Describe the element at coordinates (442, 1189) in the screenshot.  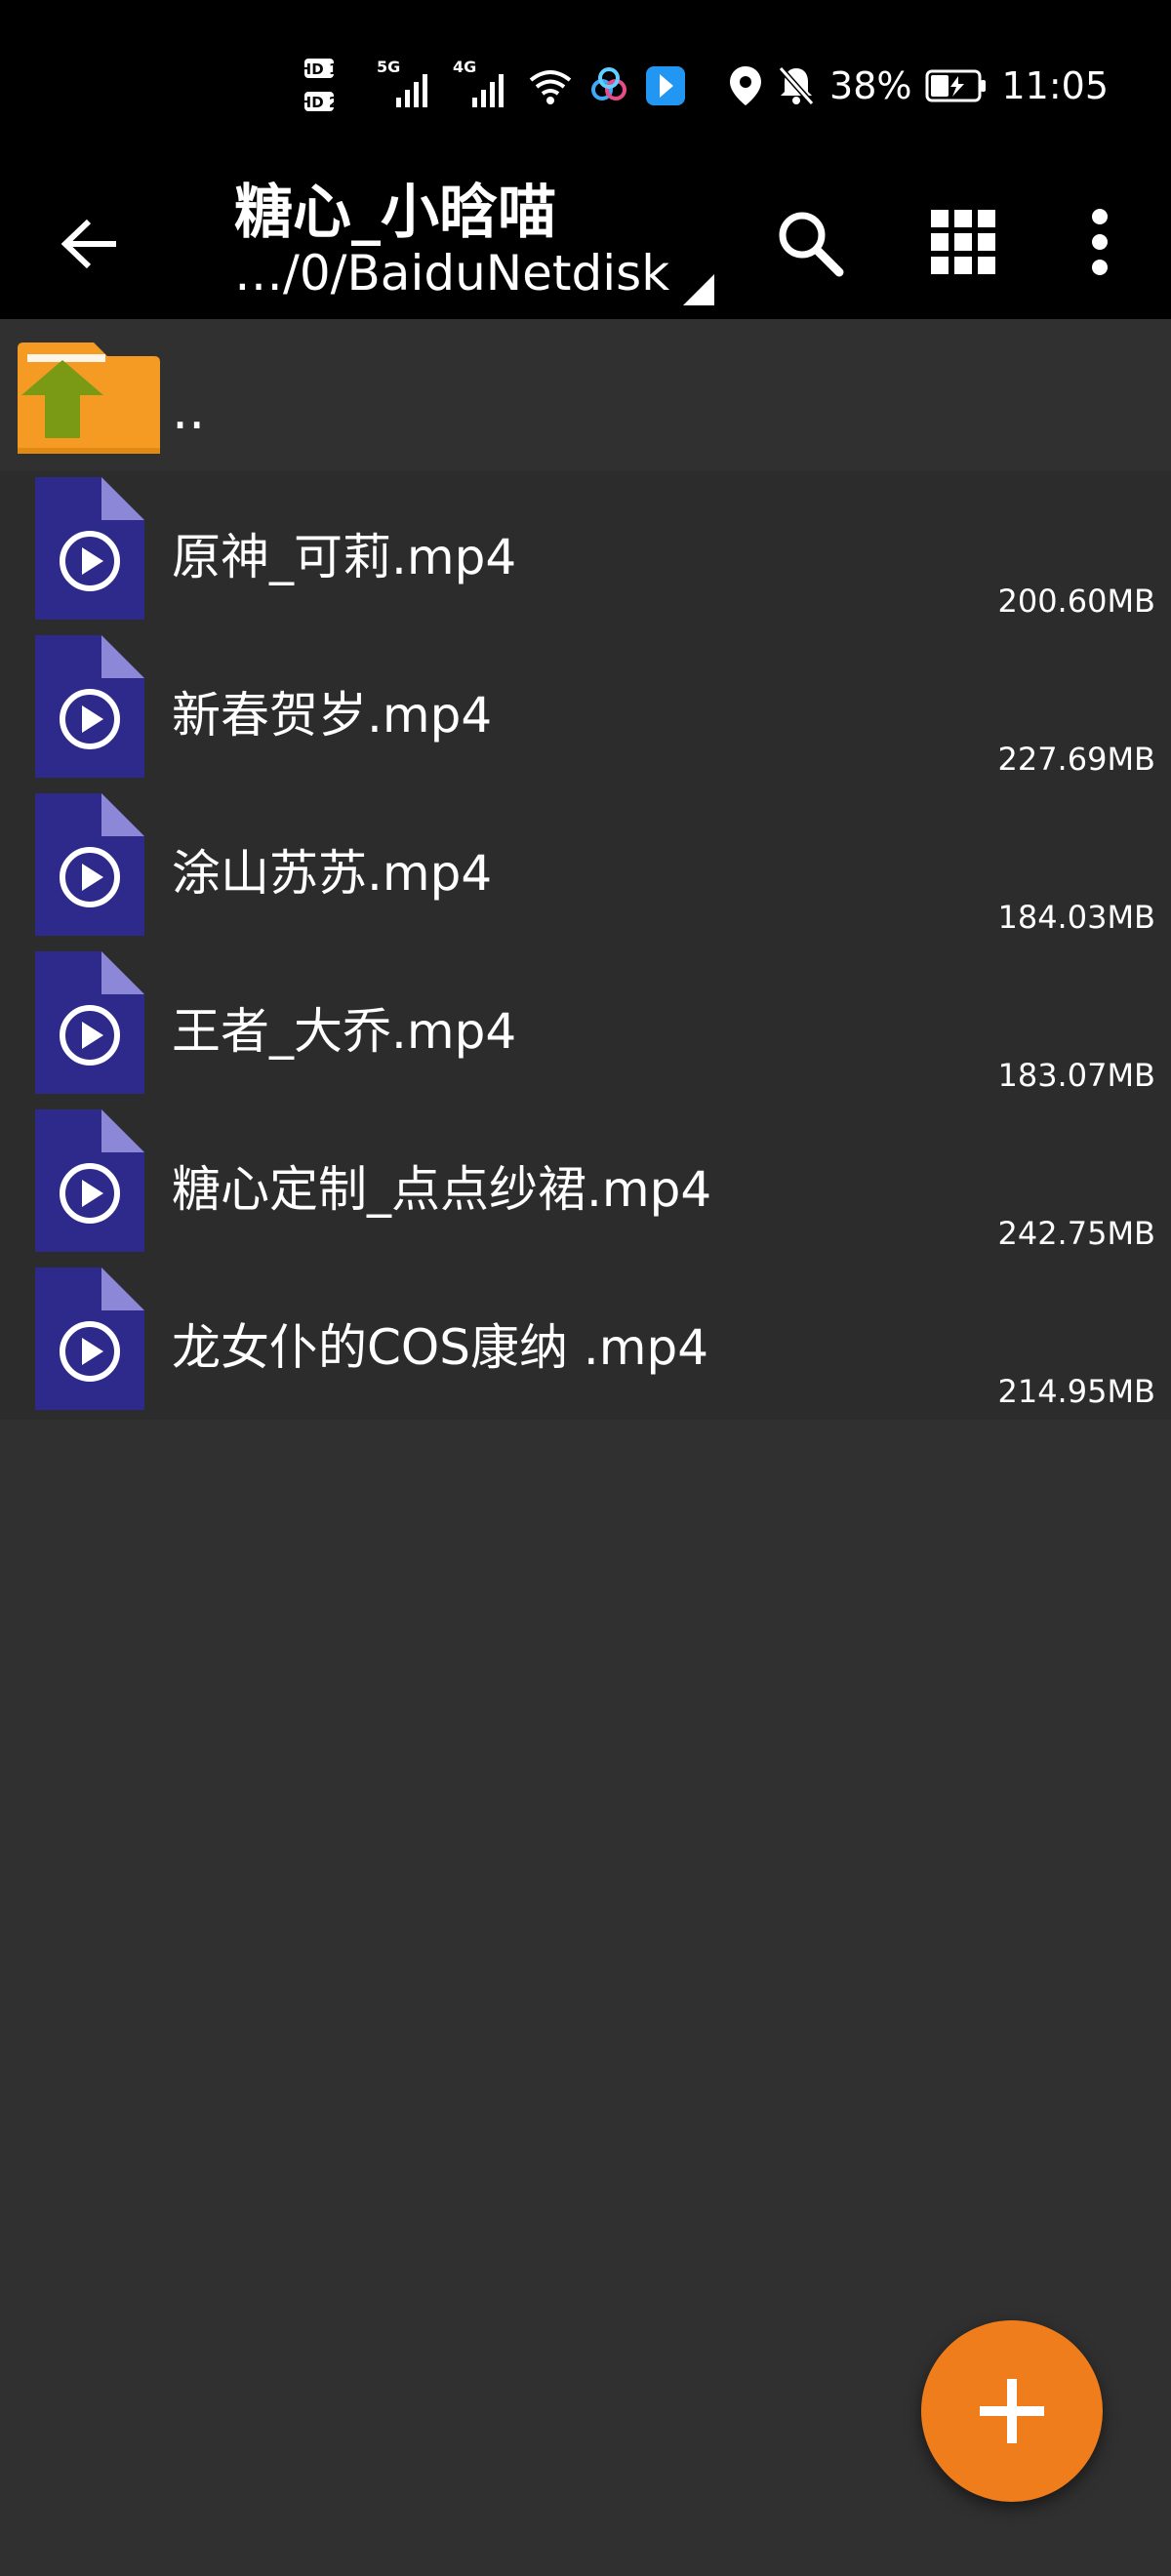
I see `file-name: 糖心定制_点点纱裙.mp4` at that location.